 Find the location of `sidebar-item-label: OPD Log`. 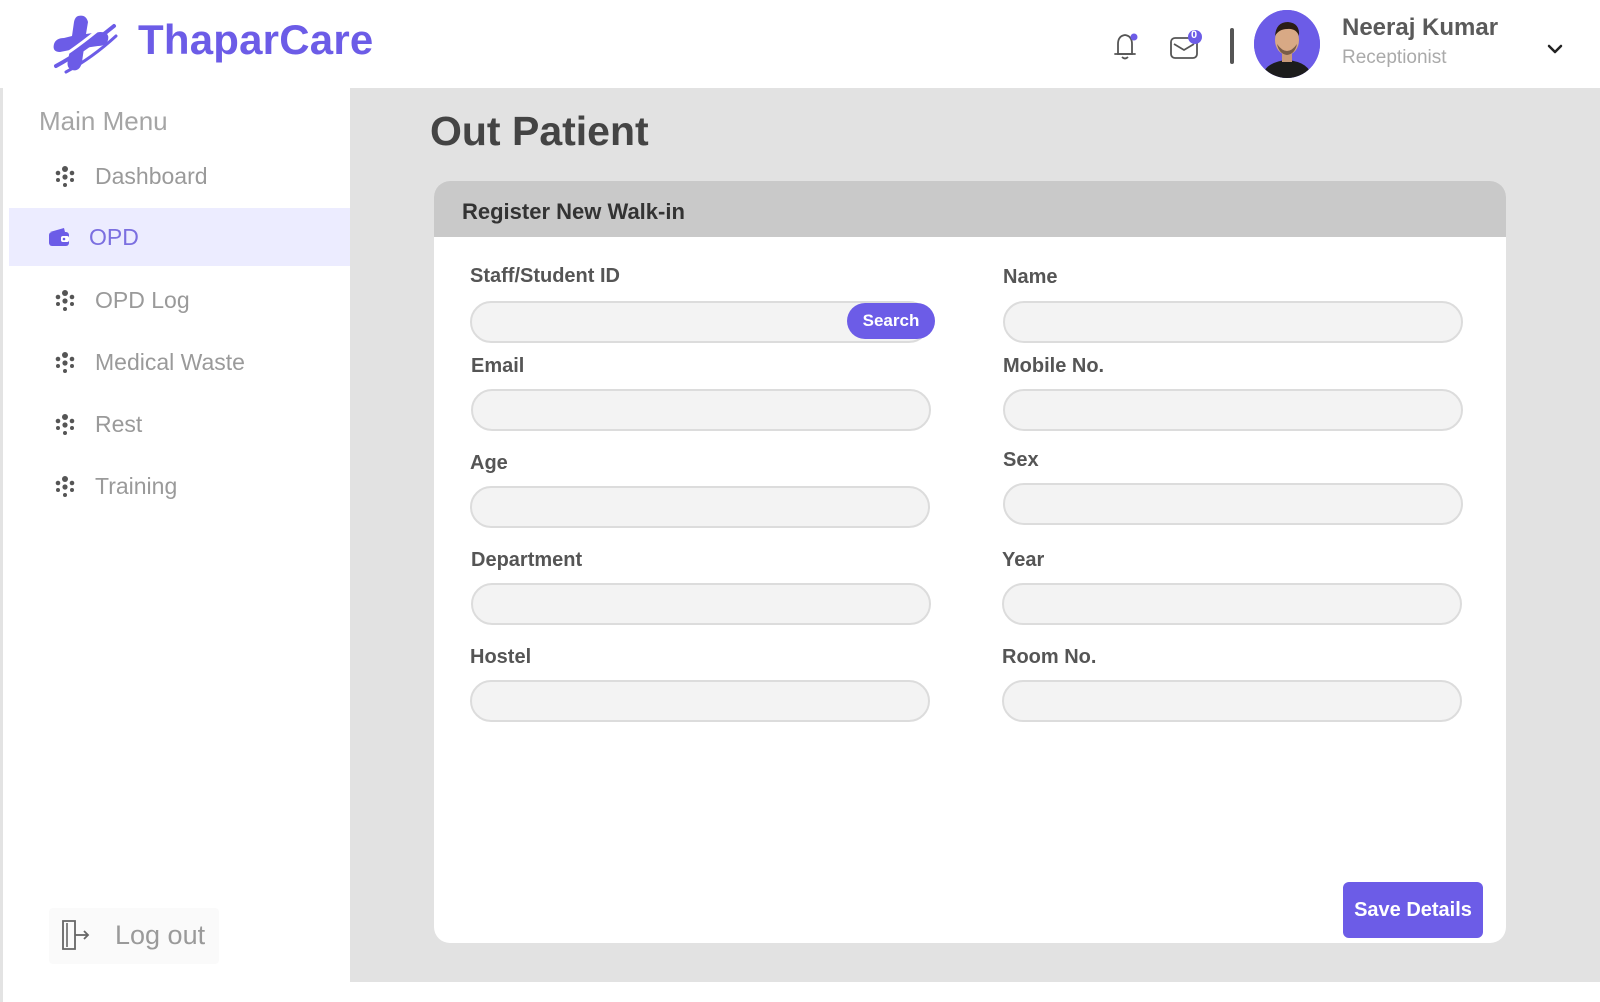

sidebar-item-label: OPD Log is located at coordinates (142, 300).